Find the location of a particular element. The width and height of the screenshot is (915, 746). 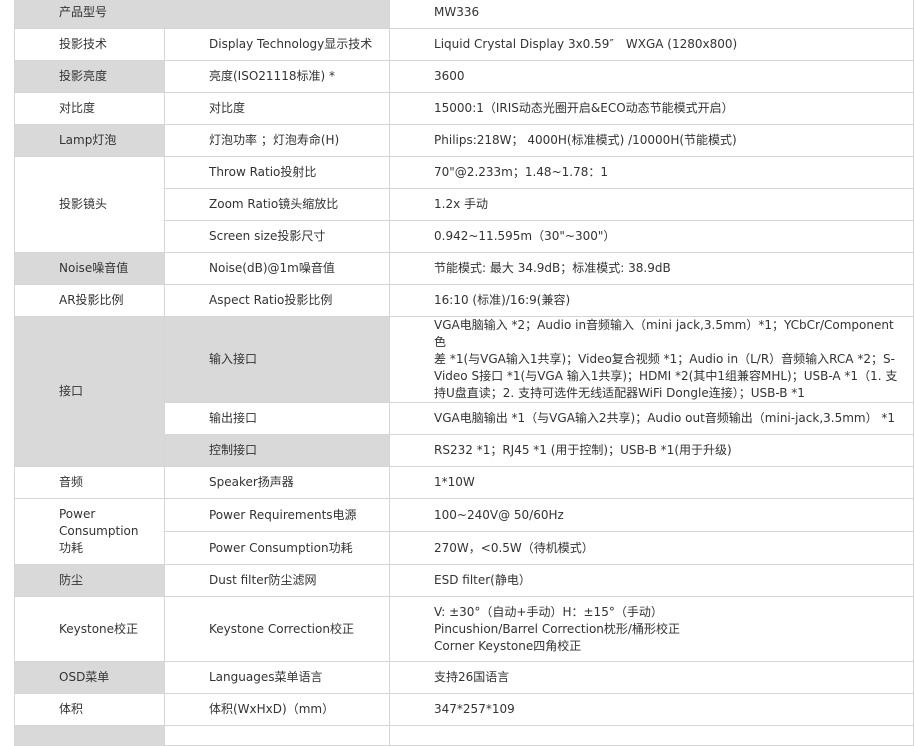

category-cell: Keystone校正 is located at coordinates (89, 629).